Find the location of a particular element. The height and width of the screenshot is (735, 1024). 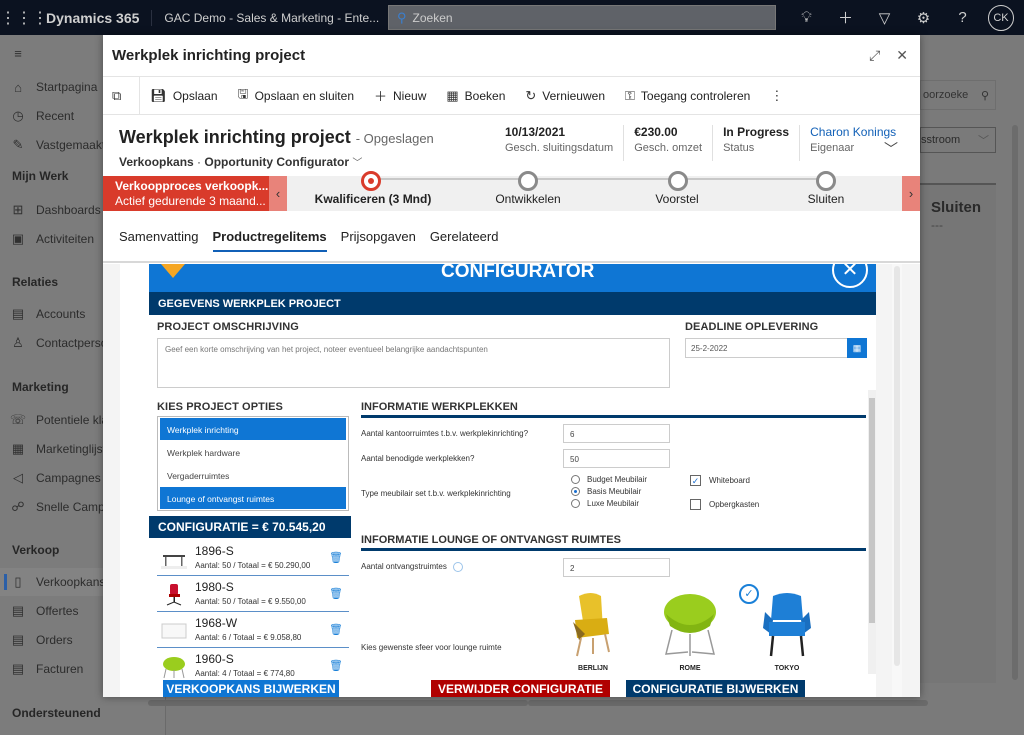

option-lounge: Lounge of ontvangst ruimtes is located at coordinates (253, 498).